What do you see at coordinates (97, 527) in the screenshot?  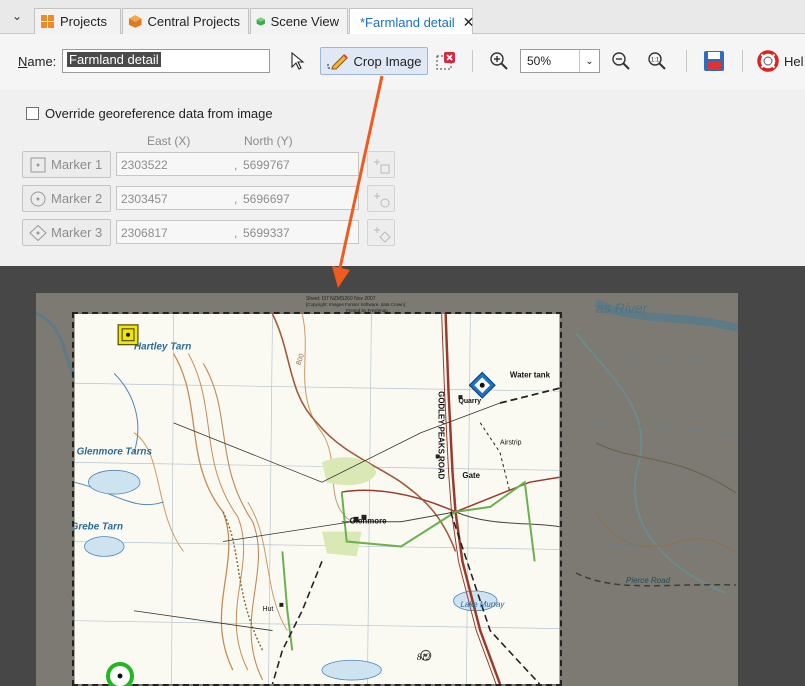 I see `map-label-grebe-tarn: Grebe Tarn` at bounding box center [97, 527].